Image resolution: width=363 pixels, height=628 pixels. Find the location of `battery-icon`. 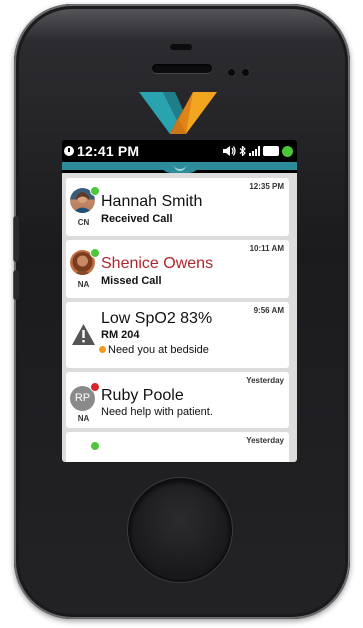

battery-icon is located at coordinates (271, 151).